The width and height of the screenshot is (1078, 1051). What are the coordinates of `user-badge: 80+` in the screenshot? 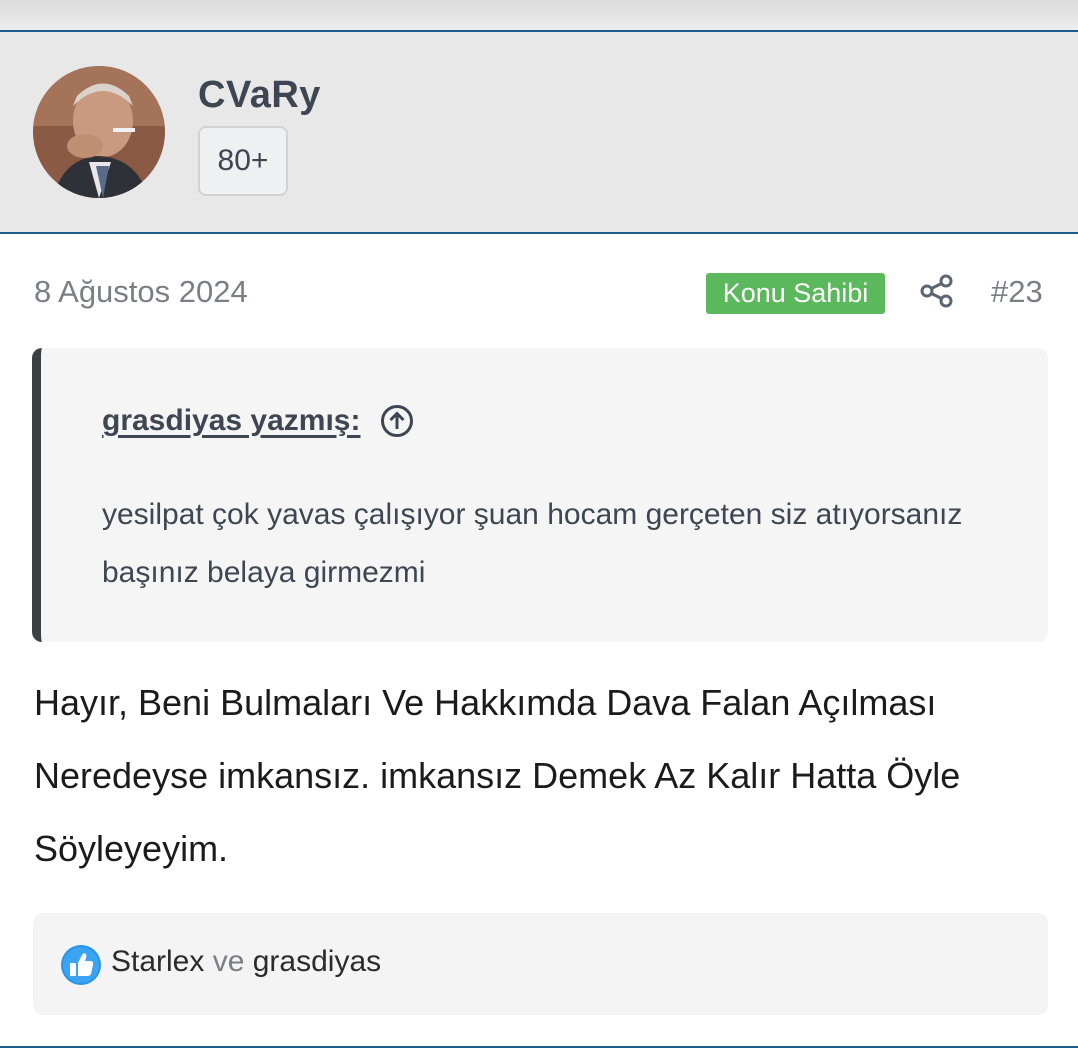 It's located at (243, 161).